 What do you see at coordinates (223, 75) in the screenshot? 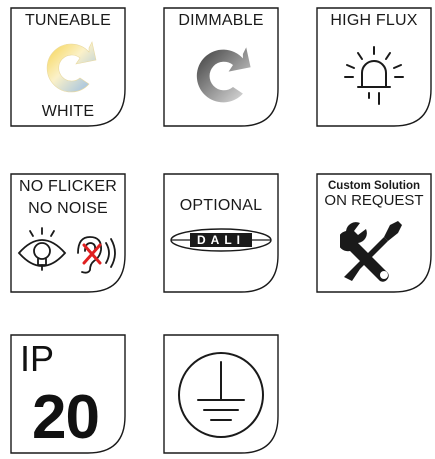
I see `dimmable-c-icon` at bounding box center [223, 75].